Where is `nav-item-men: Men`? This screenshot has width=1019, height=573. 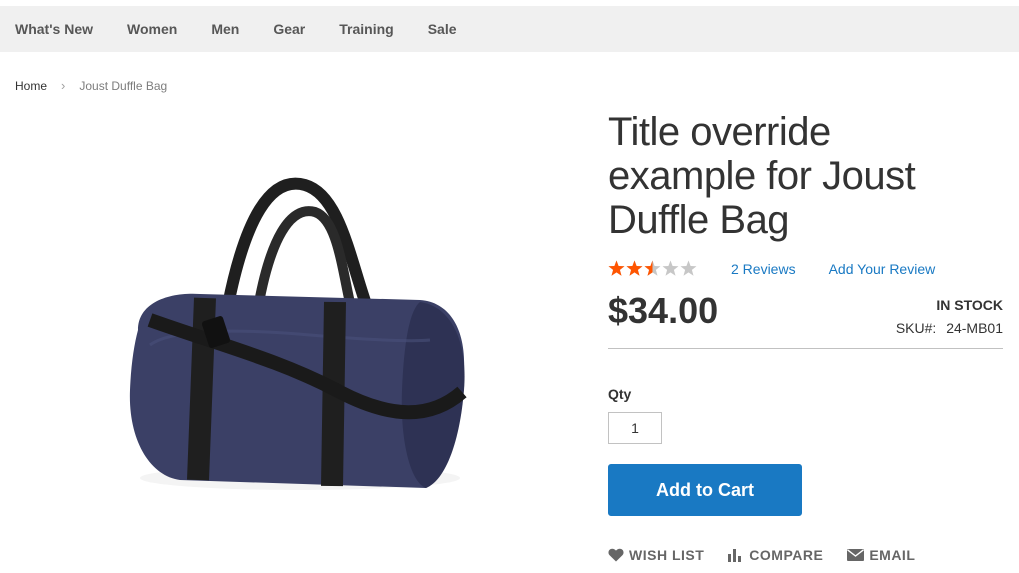 nav-item-men: Men is located at coordinates (225, 29).